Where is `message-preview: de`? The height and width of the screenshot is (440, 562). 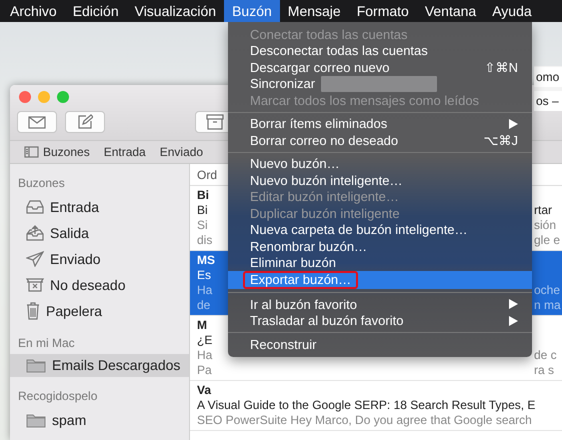 message-preview: de is located at coordinates (203, 305).